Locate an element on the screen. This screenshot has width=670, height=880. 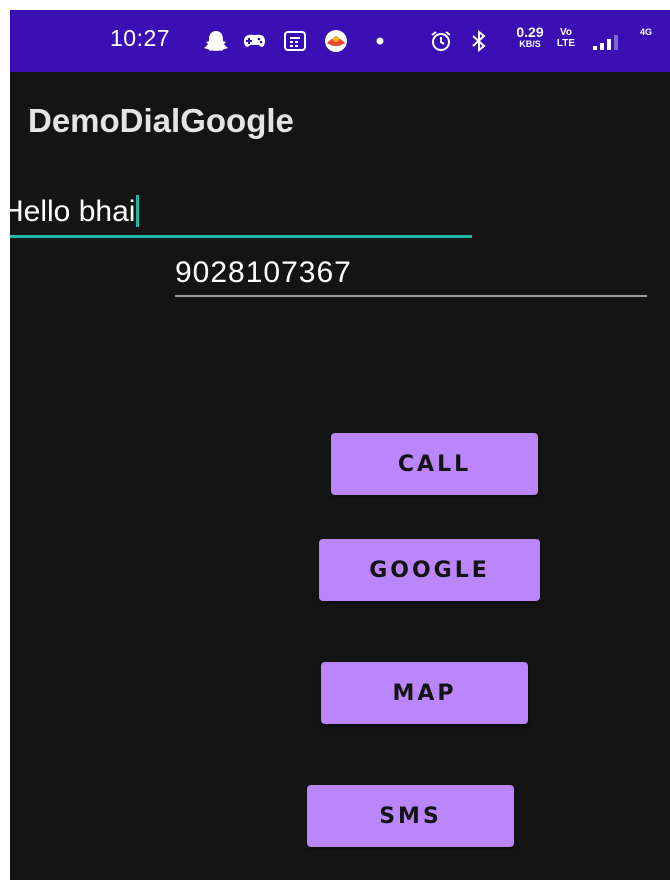
app-icon is located at coordinates (336, 41).